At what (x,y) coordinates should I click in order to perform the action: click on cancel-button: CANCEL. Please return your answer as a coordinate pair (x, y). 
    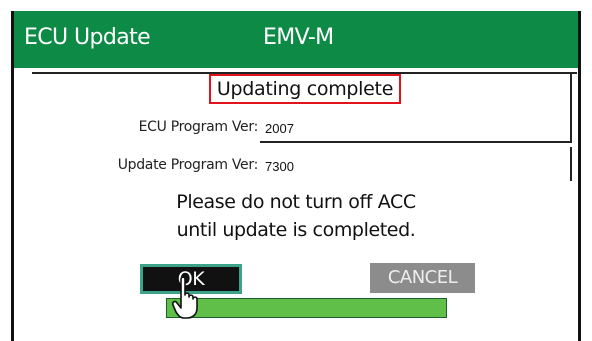
    Looking at the image, I should click on (422, 278).